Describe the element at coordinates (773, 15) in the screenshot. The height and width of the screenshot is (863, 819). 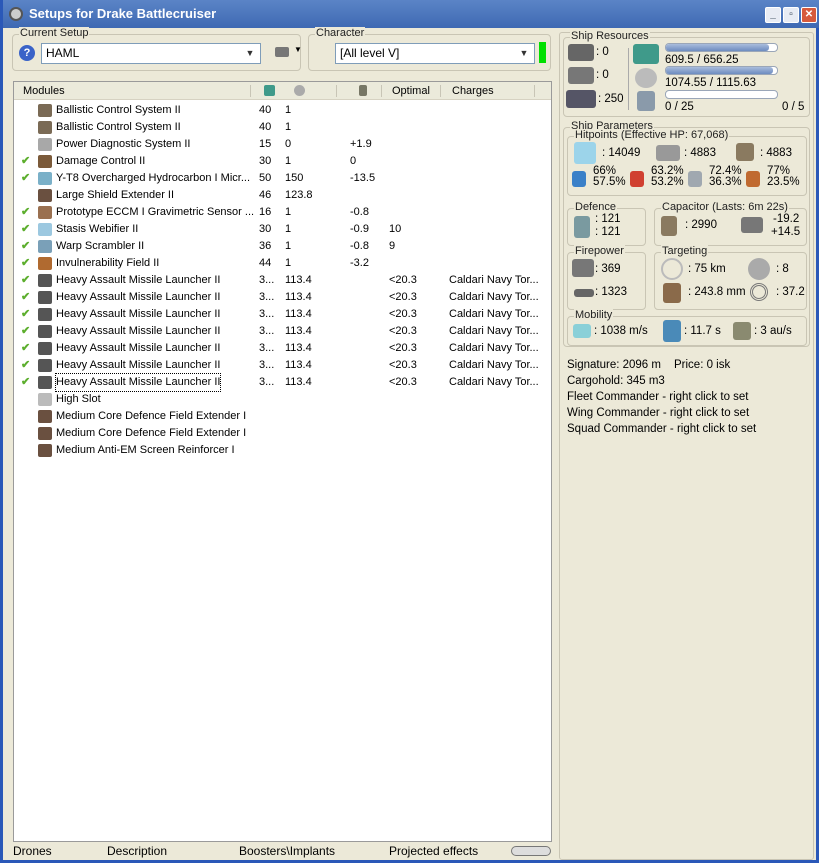
I see `minimize-button: _` at that location.